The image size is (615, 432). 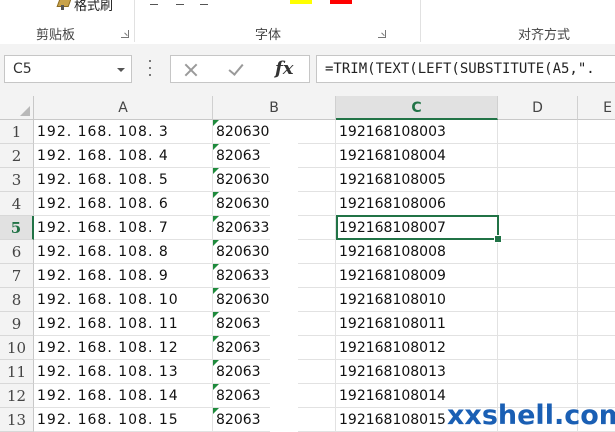 What do you see at coordinates (417, 348) in the screenshot?
I see `cell-c: 192168108012` at bounding box center [417, 348].